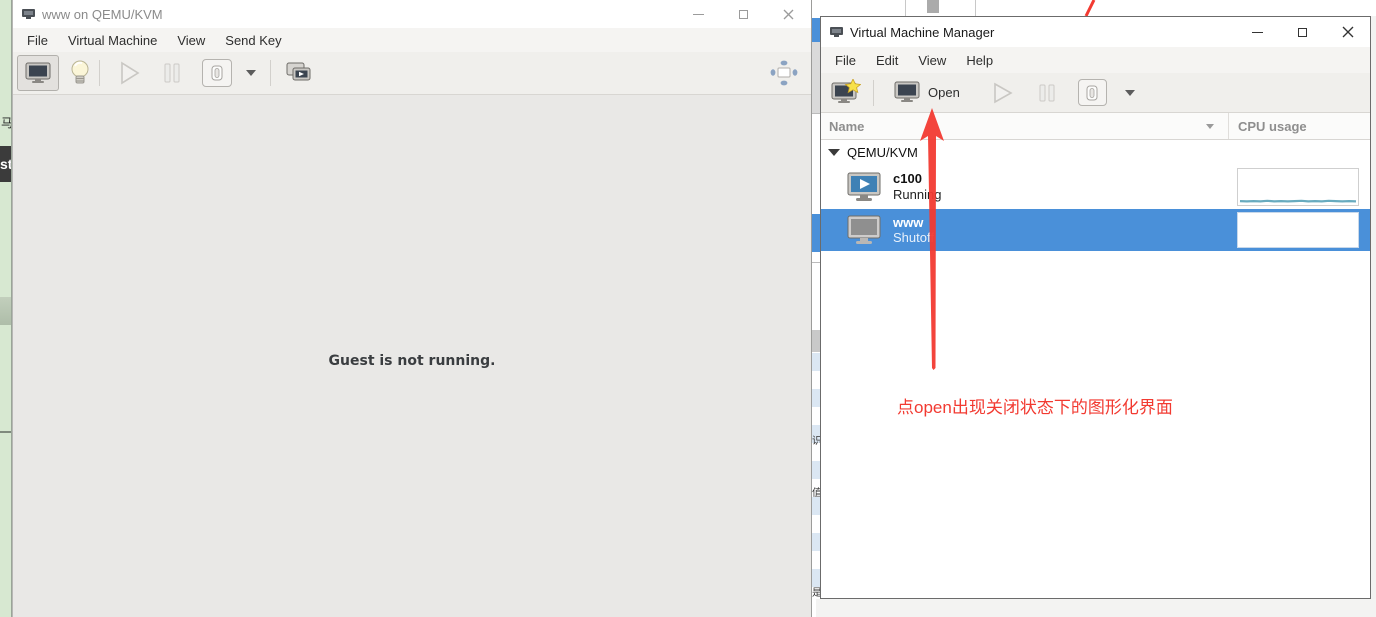 The image size is (1376, 617). What do you see at coordinates (882, 152) in the screenshot?
I see `connection-label: QEMU/KVM` at bounding box center [882, 152].